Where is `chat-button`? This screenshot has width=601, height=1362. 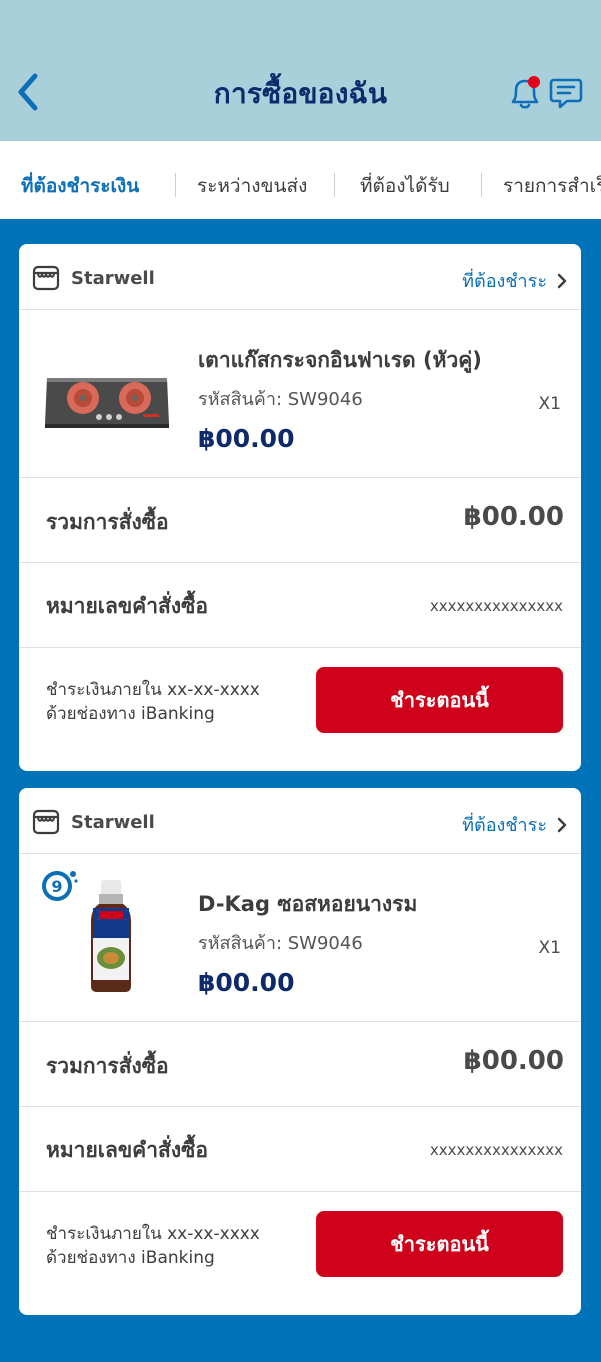 chat-button is located at coordinates (566, 93).